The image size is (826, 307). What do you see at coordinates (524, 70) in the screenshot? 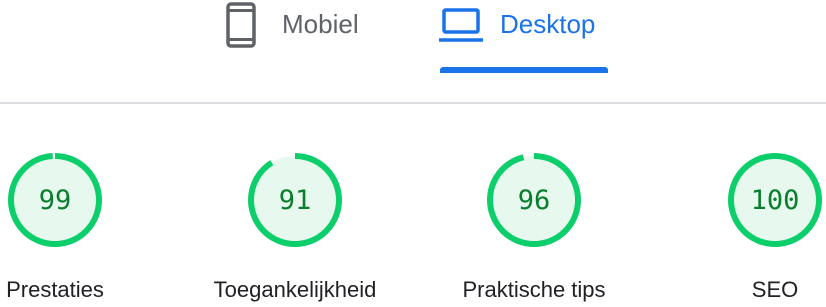
I see `active-tab-indicator` at bounding box center [524, 70].